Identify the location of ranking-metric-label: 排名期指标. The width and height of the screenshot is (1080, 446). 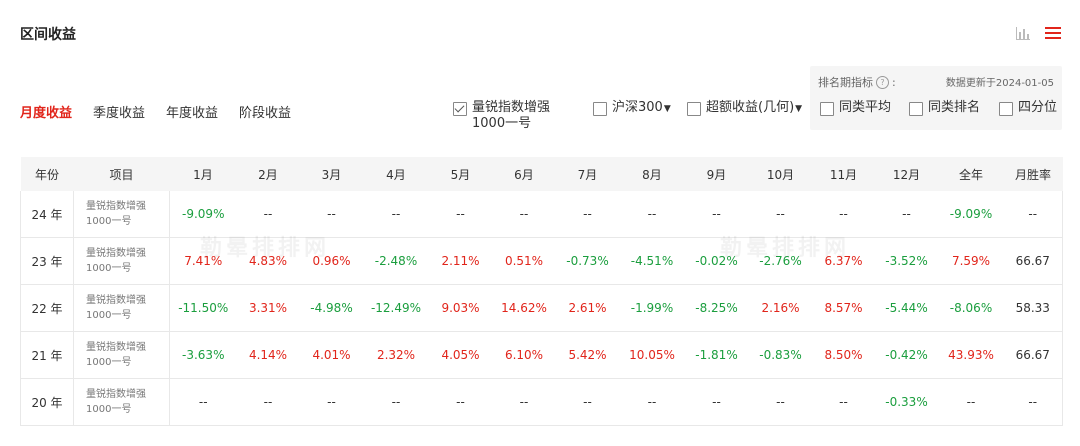
(845, 82).